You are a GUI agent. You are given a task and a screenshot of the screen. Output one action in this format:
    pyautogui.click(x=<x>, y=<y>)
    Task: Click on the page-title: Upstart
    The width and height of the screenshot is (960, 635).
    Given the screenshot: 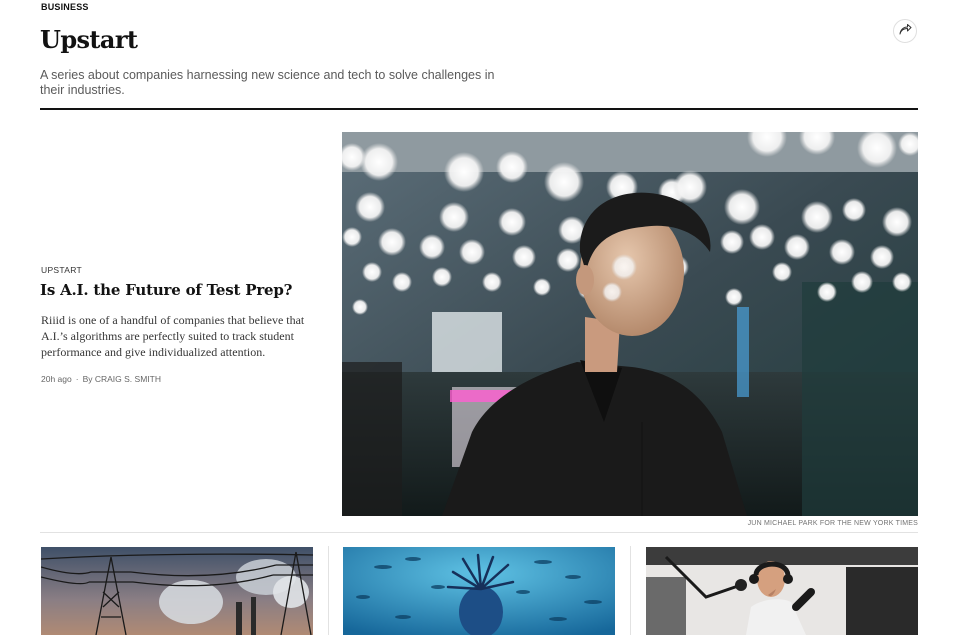 What is the action you would take?
    pyautogui.click(x=89, y=39)
    